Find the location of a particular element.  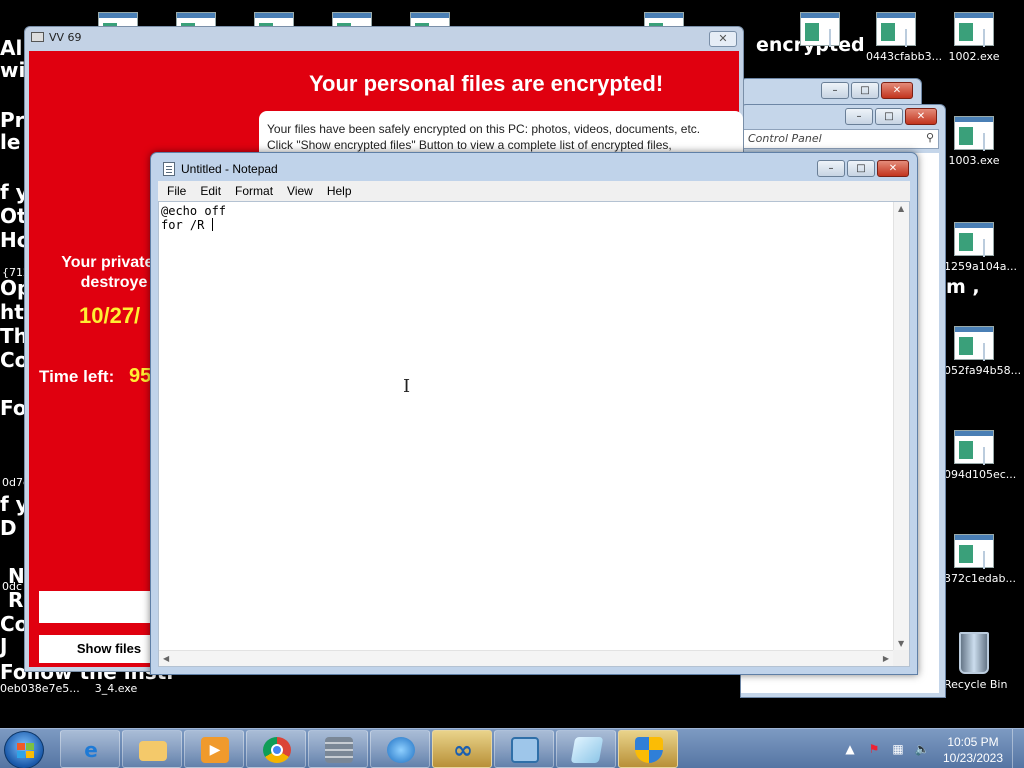

start-button is located at coordinates (24, 749).